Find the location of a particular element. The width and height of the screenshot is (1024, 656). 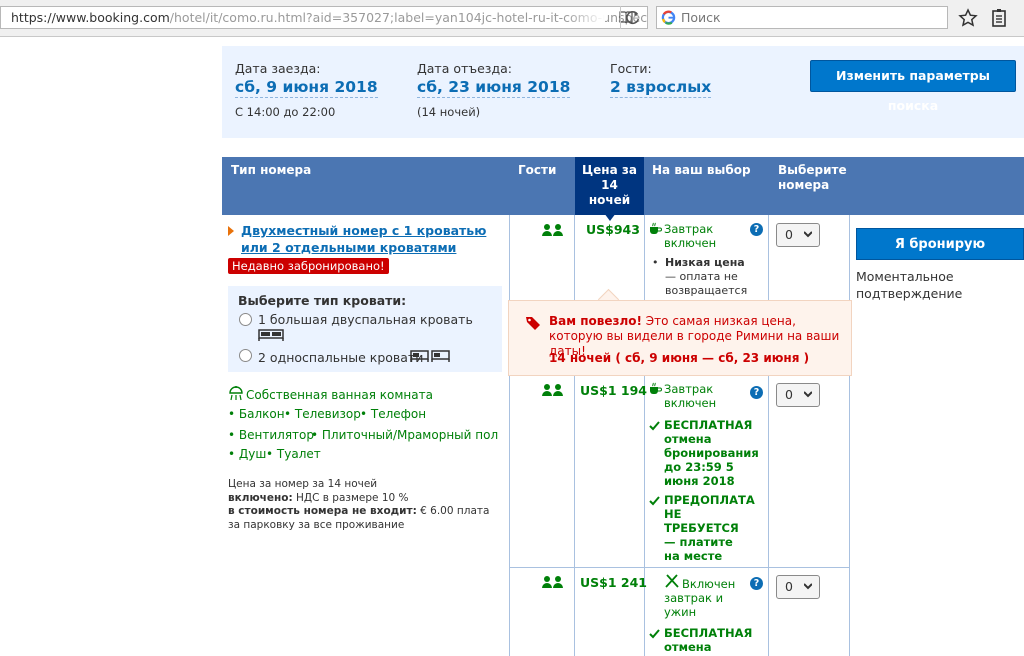

bed-radio-double is located at coordinates (245, 319).